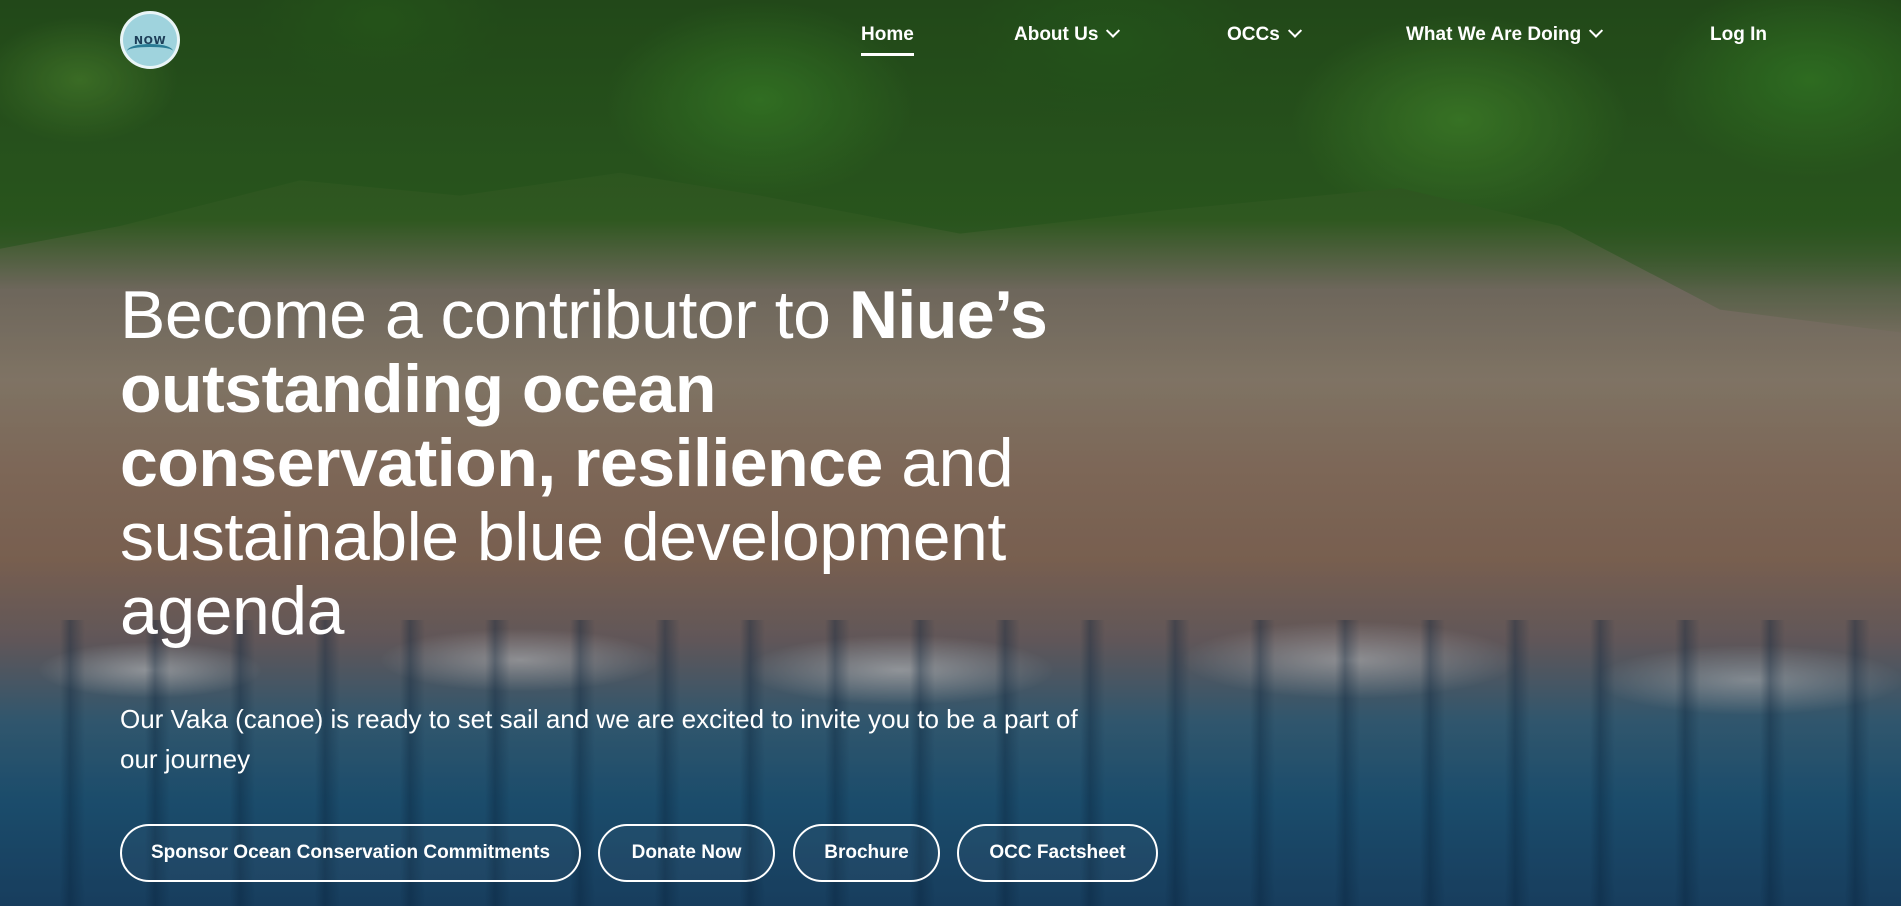 This screenshot has height=906, width=1901. I want to click on nav-log-in: Log In, so click(1738, 35).